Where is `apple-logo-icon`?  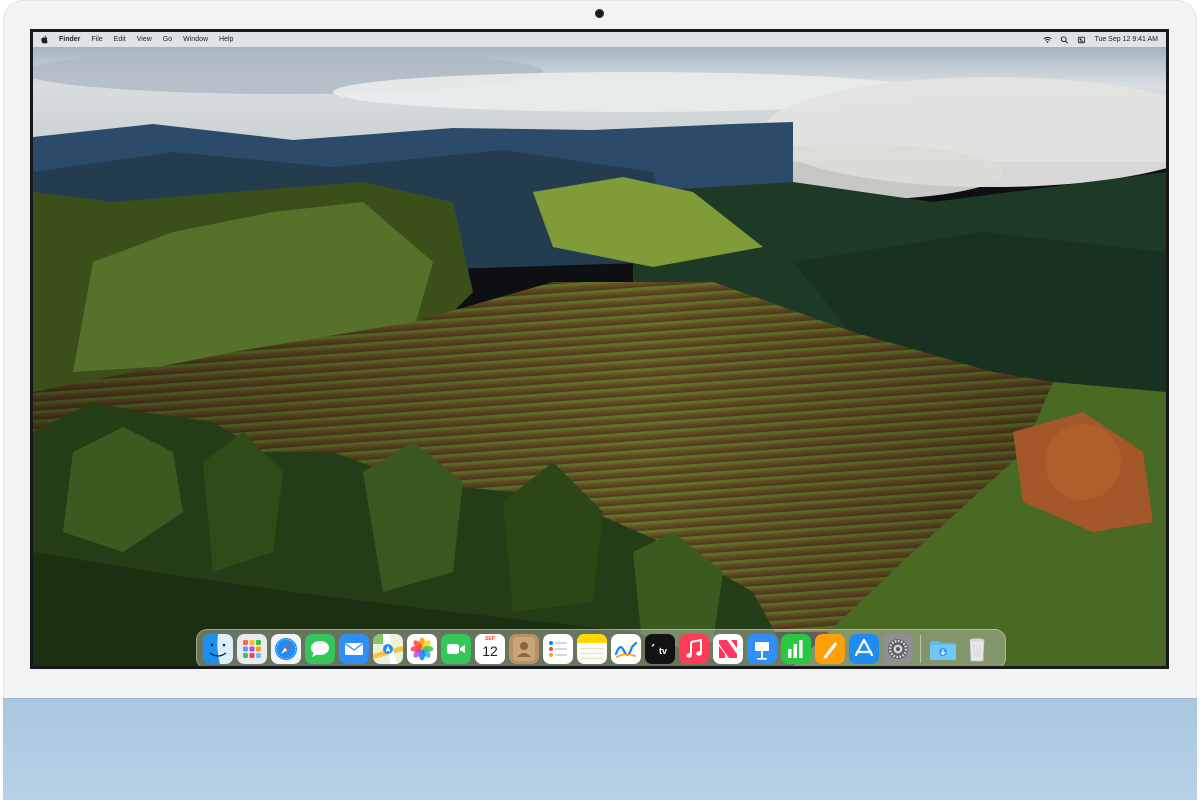 apple-logo-icon is located at coordinates (45, 39).